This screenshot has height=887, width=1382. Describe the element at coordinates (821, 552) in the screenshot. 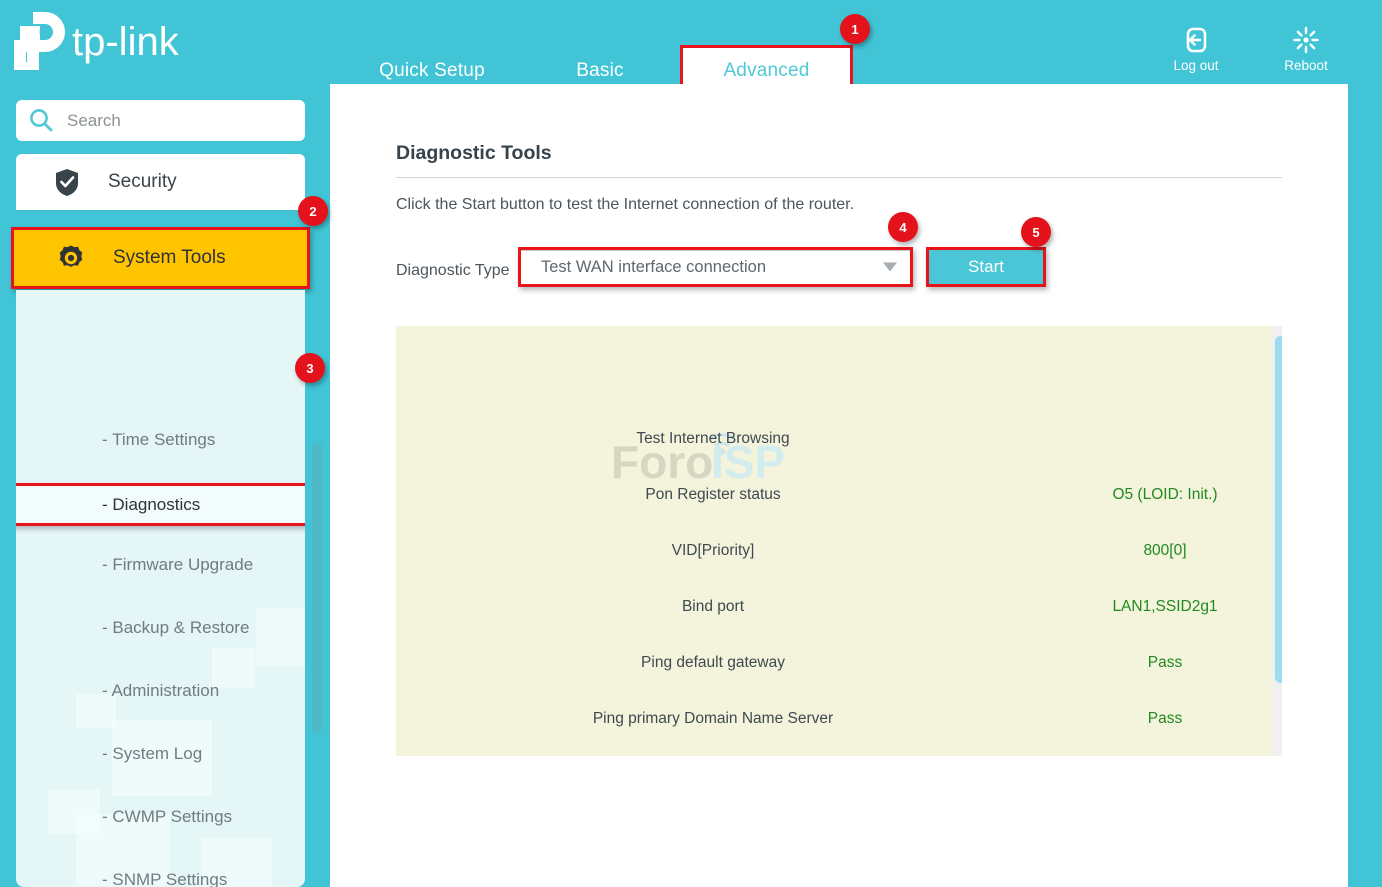

I see `table-row: VID[Priority] 800[0]` at that location.